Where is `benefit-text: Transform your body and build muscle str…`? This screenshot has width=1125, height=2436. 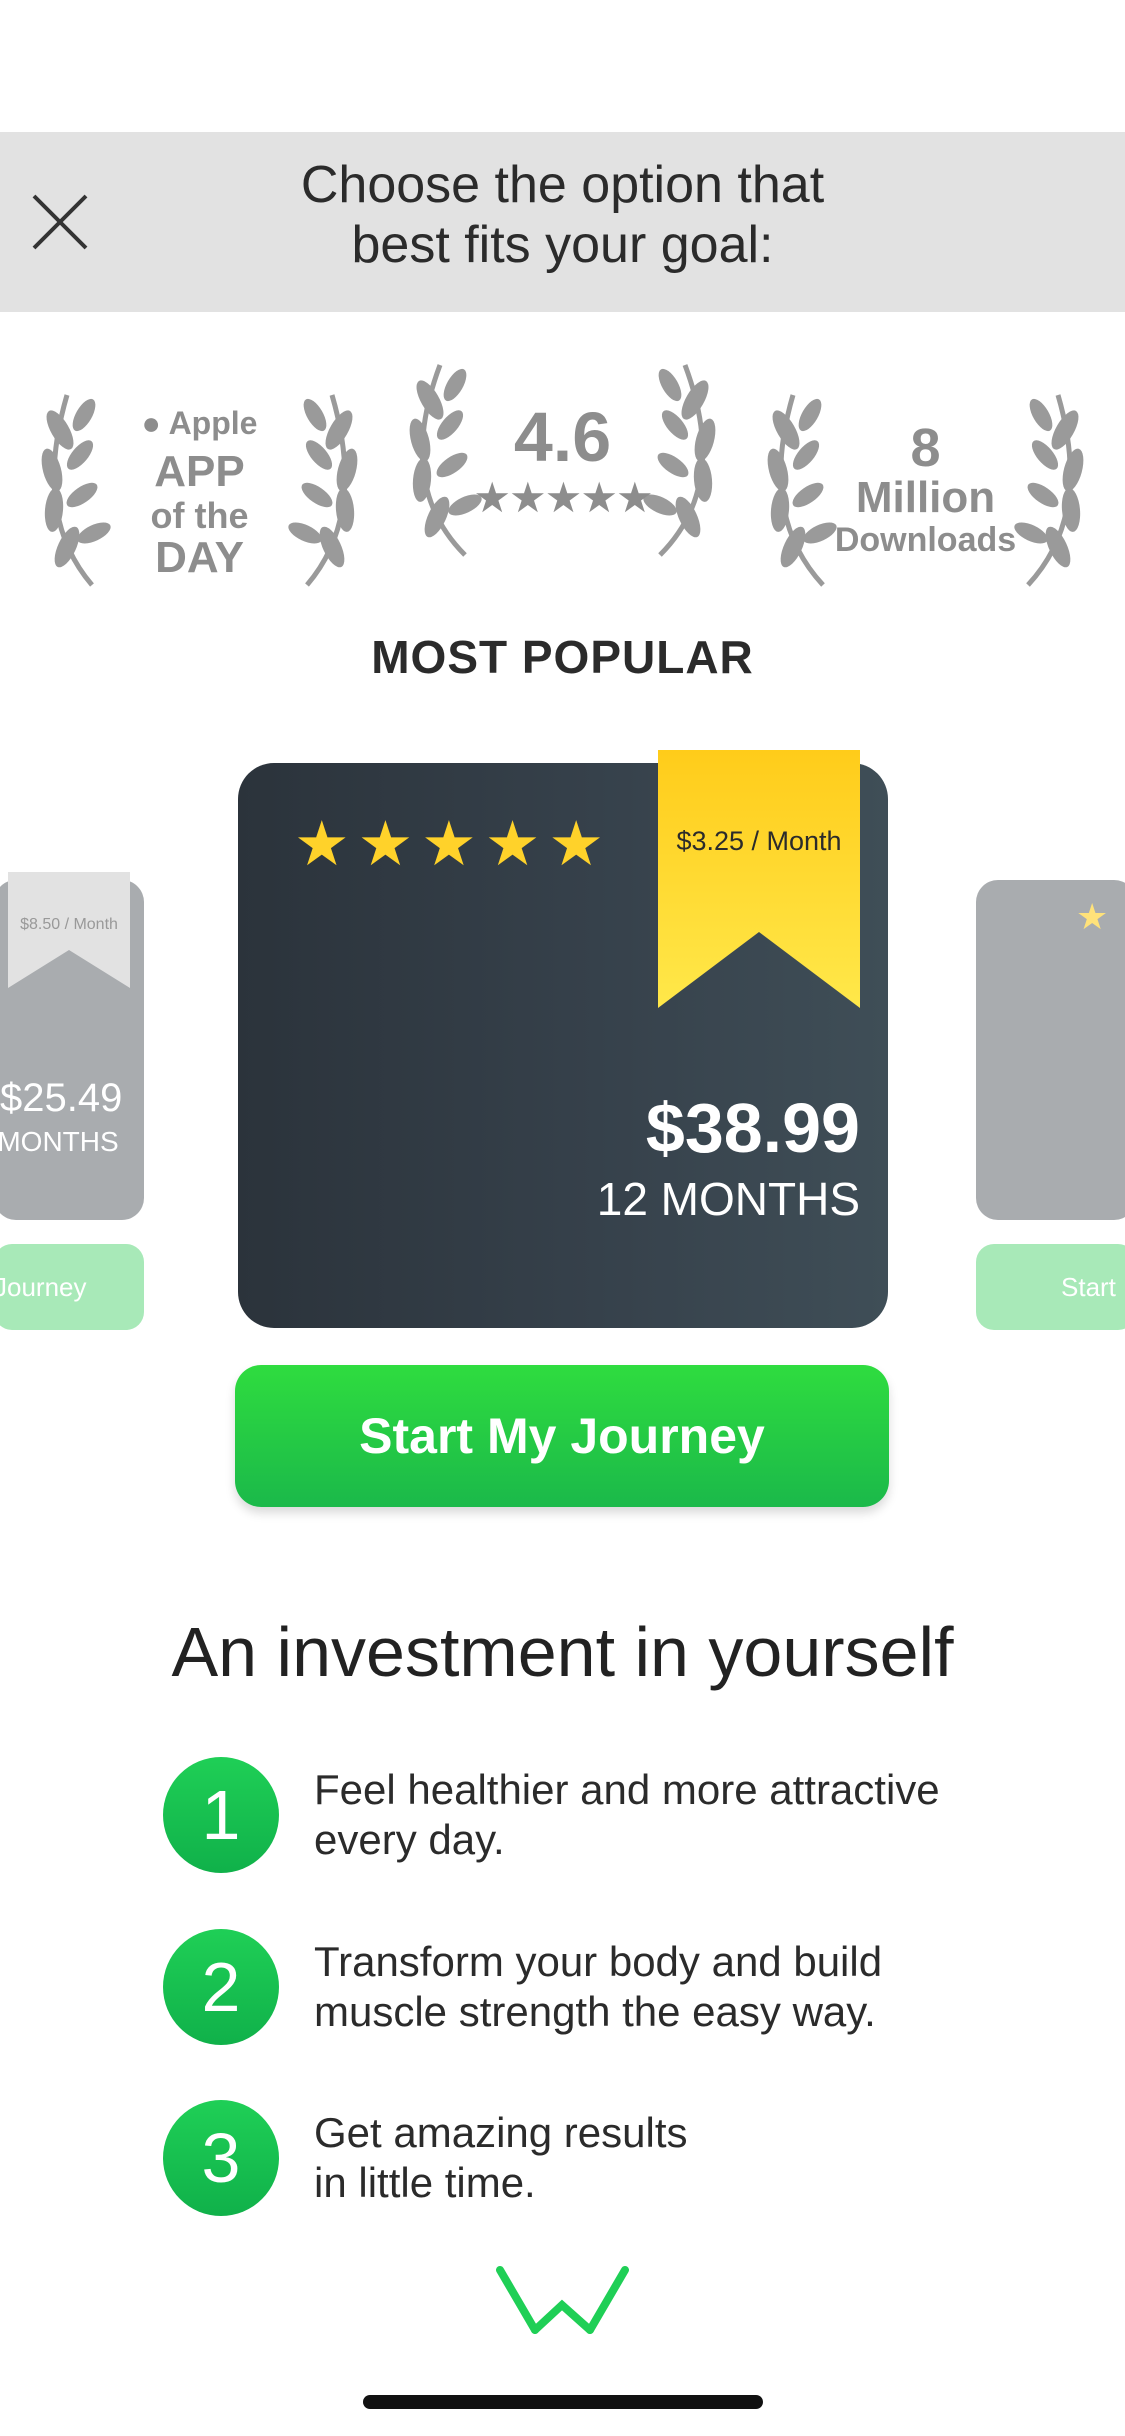 benefit-text: Transform your body and build muscle str… is located at coordinates (664, 1987).